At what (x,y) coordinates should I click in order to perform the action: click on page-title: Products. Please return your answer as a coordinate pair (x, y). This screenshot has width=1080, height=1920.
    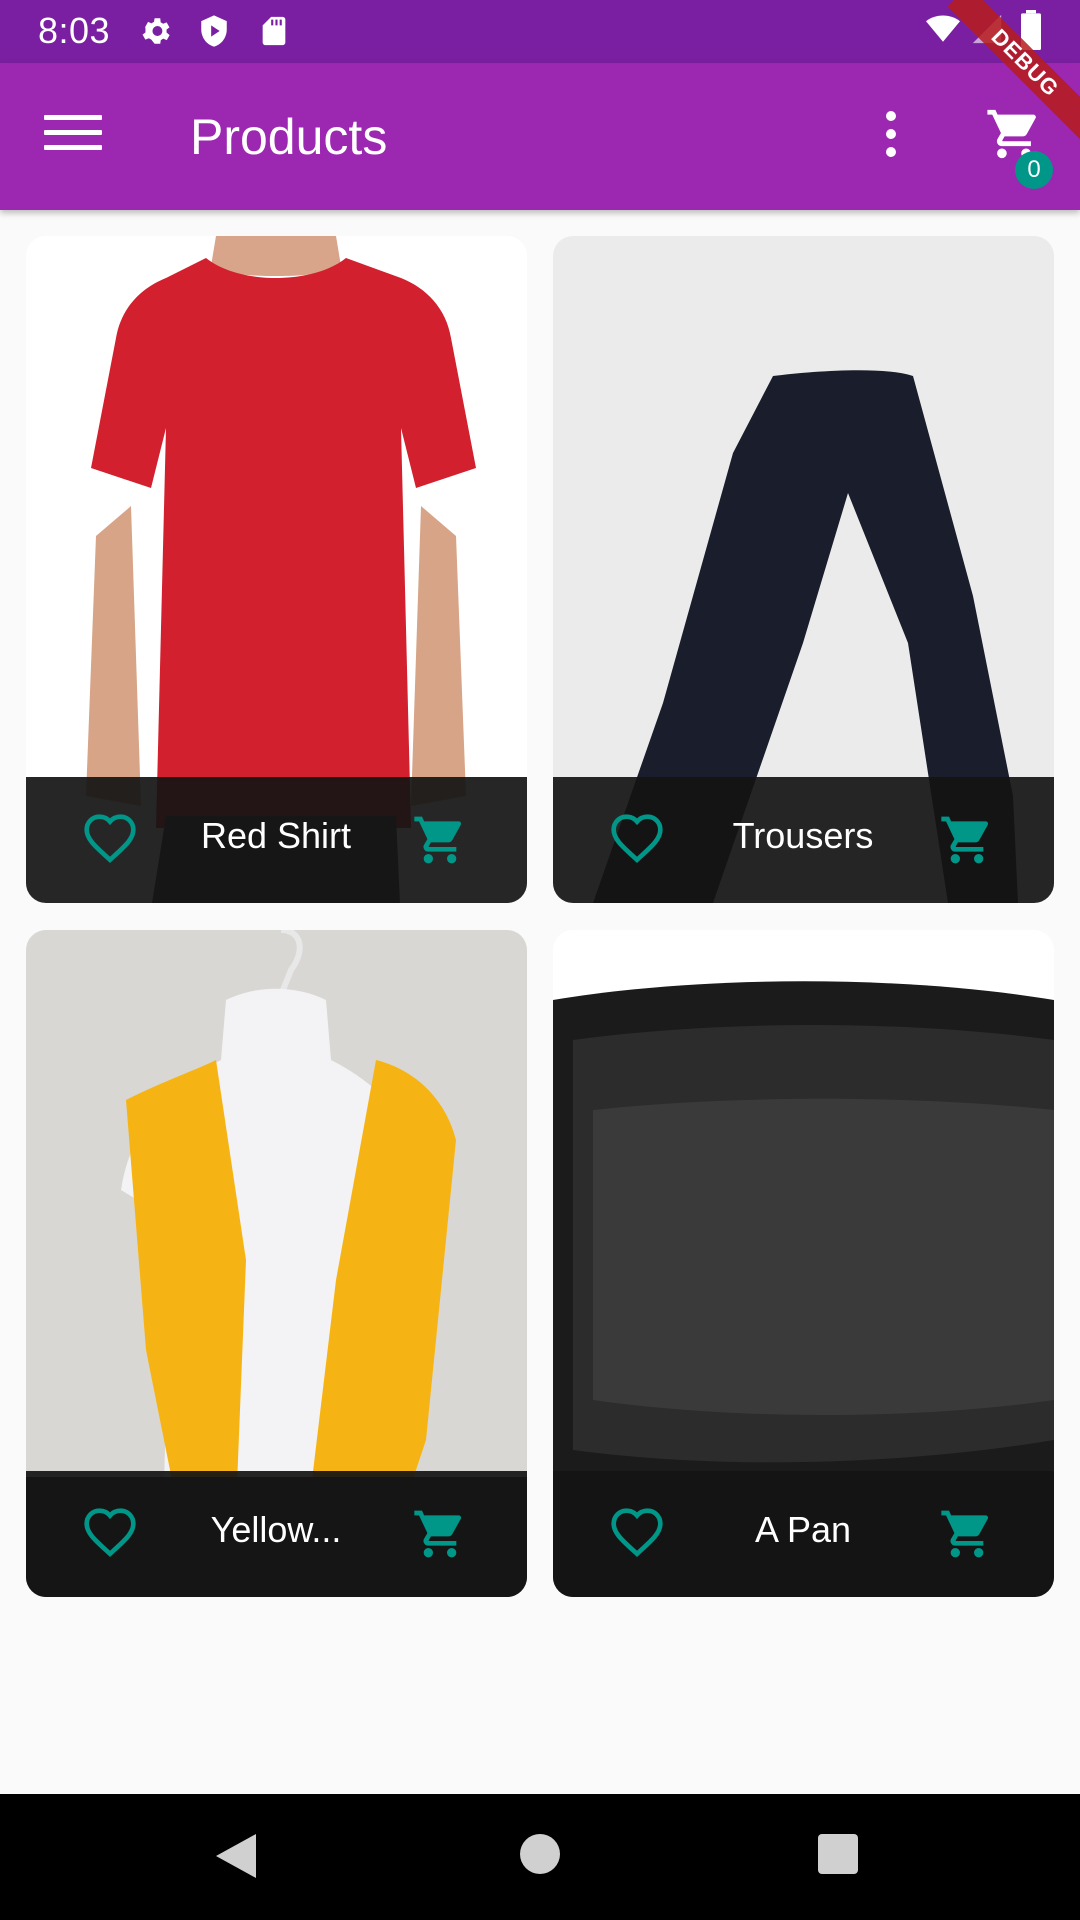
    Looking at the image, I should click on (289, 137).